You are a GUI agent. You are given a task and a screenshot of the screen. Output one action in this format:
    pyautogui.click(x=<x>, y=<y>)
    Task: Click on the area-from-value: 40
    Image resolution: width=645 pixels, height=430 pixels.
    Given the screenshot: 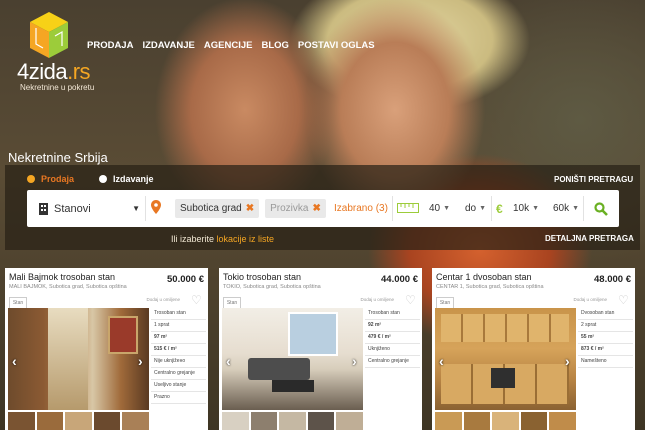 What is the action you would take?
    pyautogui.click(x=435, y=208)
    